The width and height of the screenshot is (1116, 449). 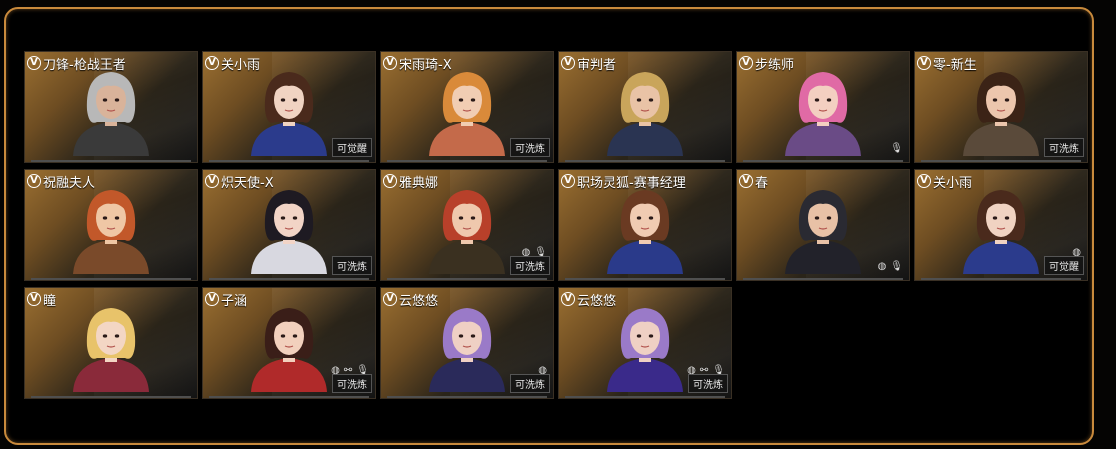 I want to click on card-header: V 步练师, so click(x=767, y=63).